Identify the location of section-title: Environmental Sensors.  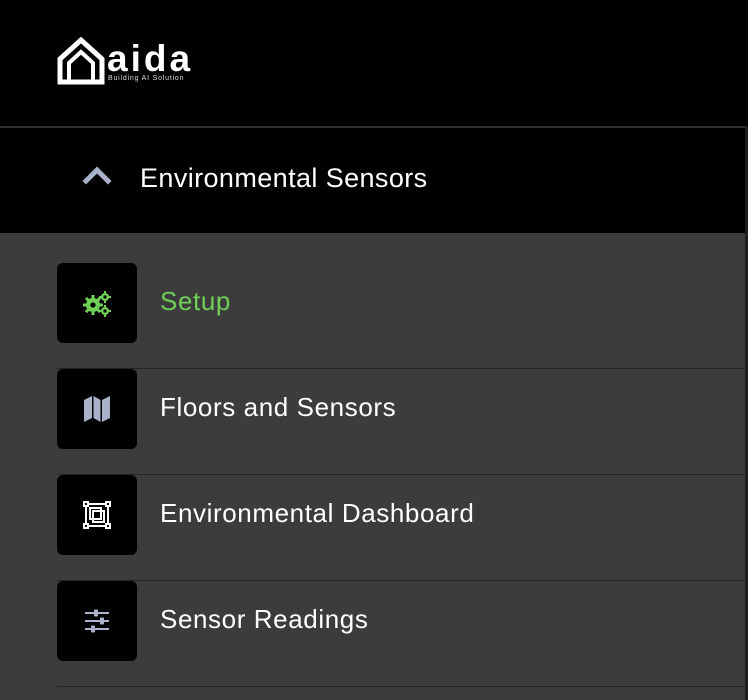
(284, 178).